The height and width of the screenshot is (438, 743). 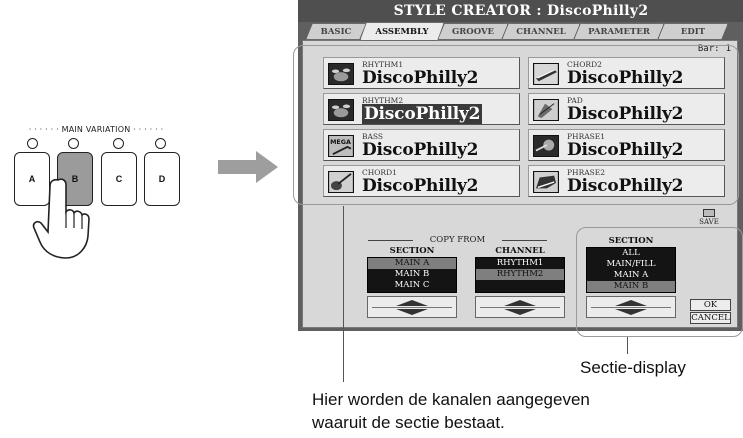 What do you see at coordinates (248, 167) in the screenshot?
I see `right-arrow-icon` at bounding box center [248, 167].